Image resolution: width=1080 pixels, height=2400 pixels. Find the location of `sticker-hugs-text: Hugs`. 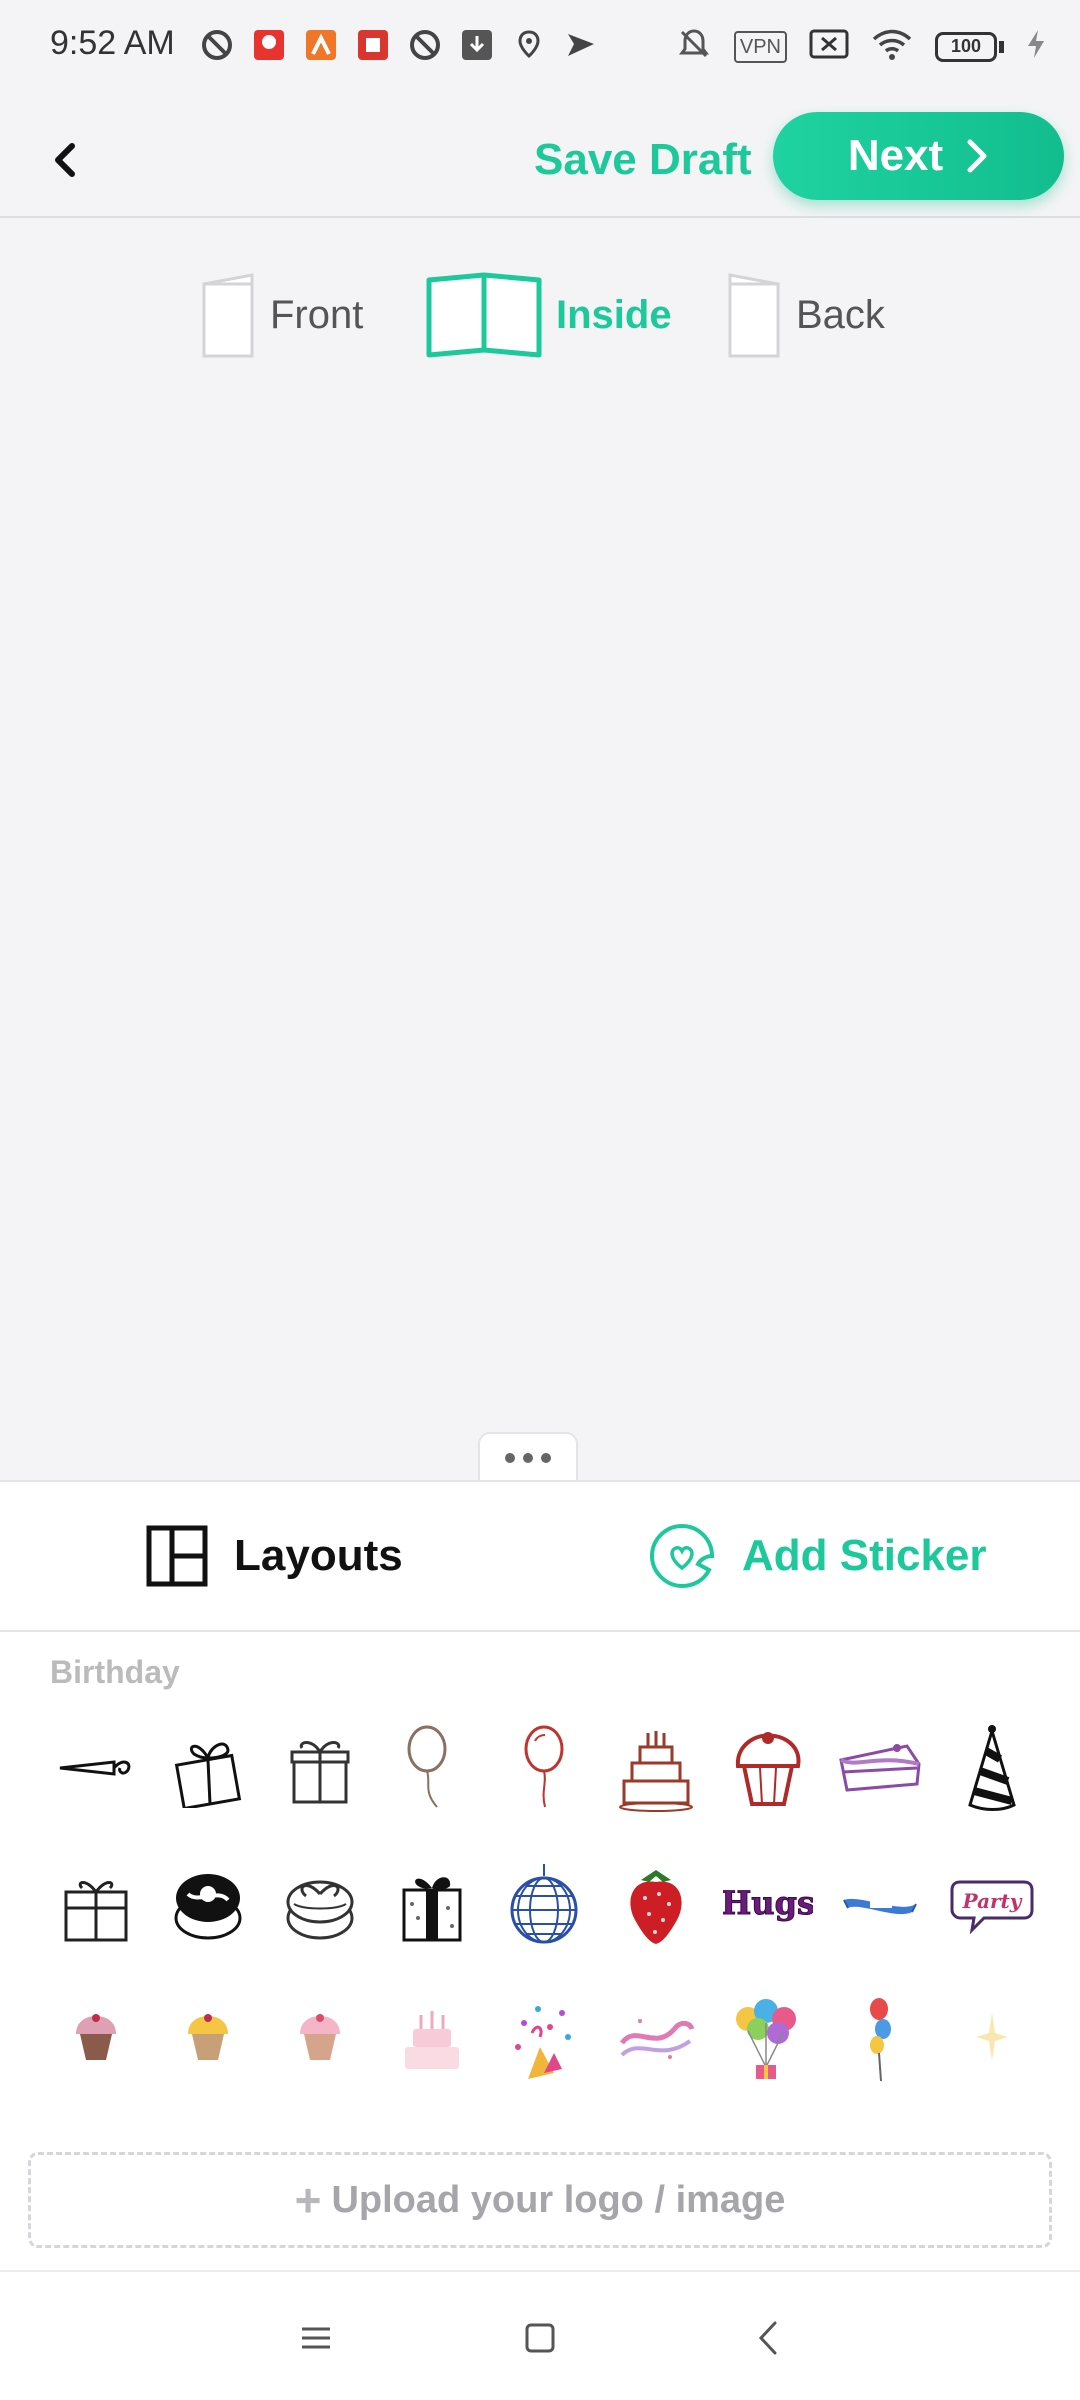

sticker-hugs-text: Hugs is located at coordinates (768, 1904).